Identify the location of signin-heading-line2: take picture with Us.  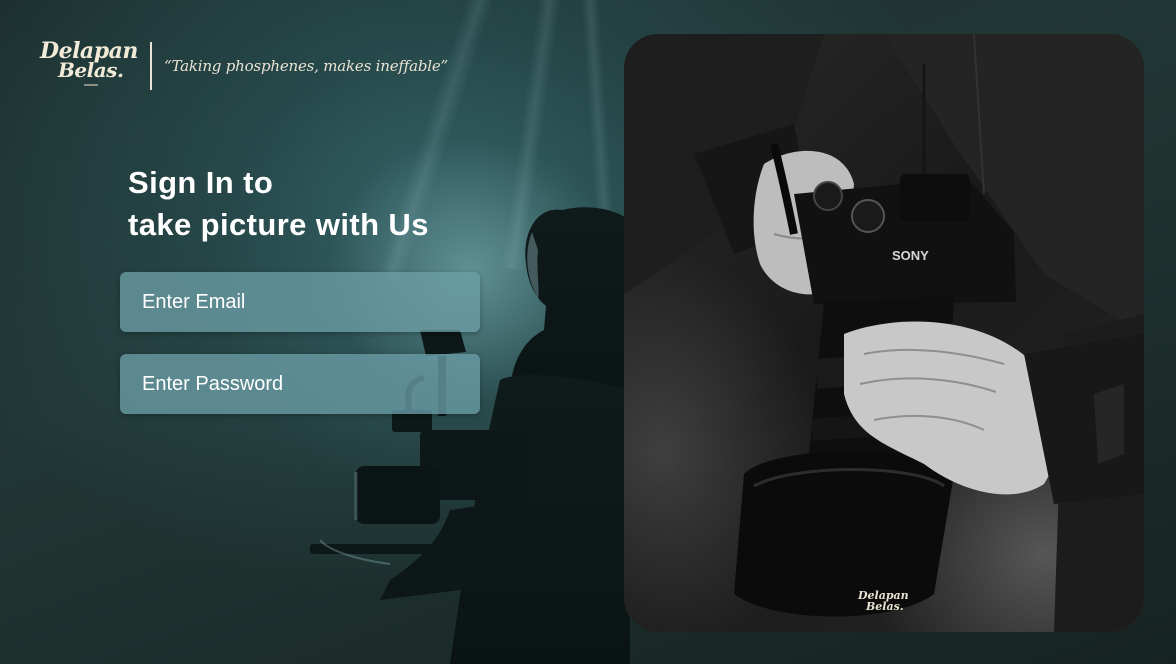
(278, 224).